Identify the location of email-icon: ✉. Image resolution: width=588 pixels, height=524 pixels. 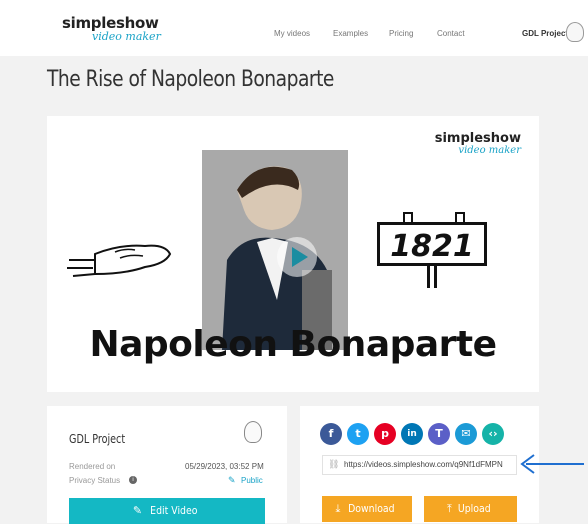
(466, 434).